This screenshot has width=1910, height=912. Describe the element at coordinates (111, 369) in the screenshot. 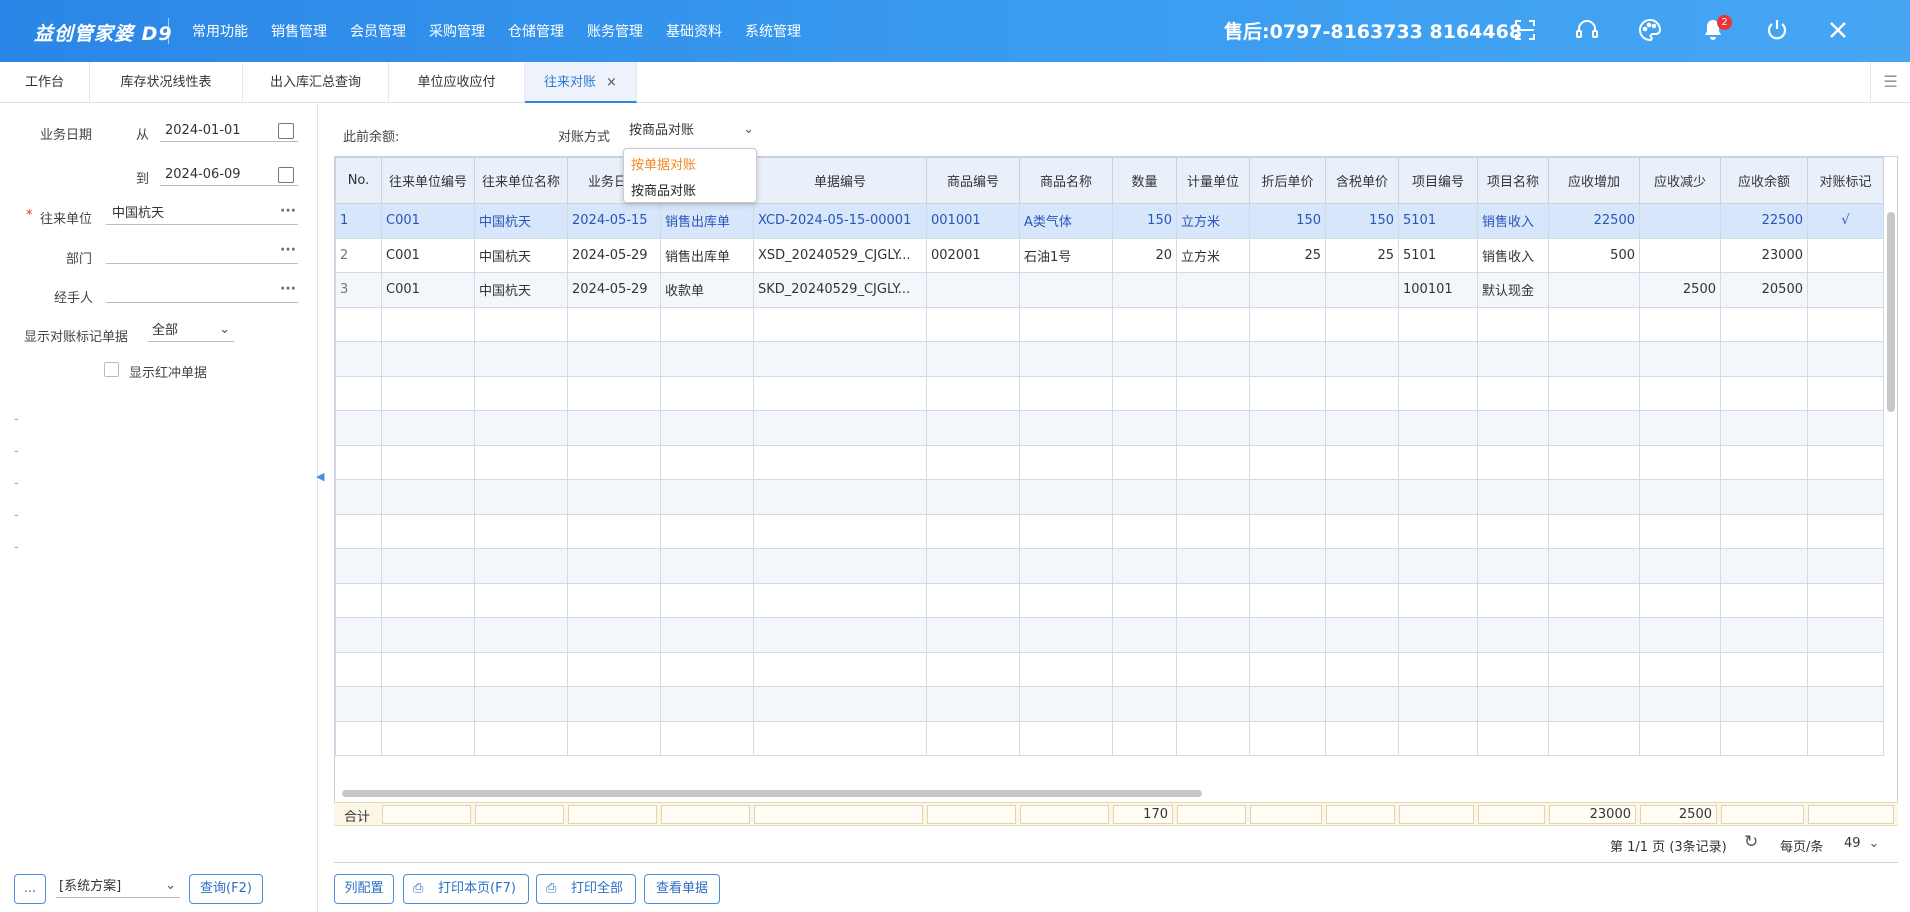

I see `show-red-checkbox` at that location.